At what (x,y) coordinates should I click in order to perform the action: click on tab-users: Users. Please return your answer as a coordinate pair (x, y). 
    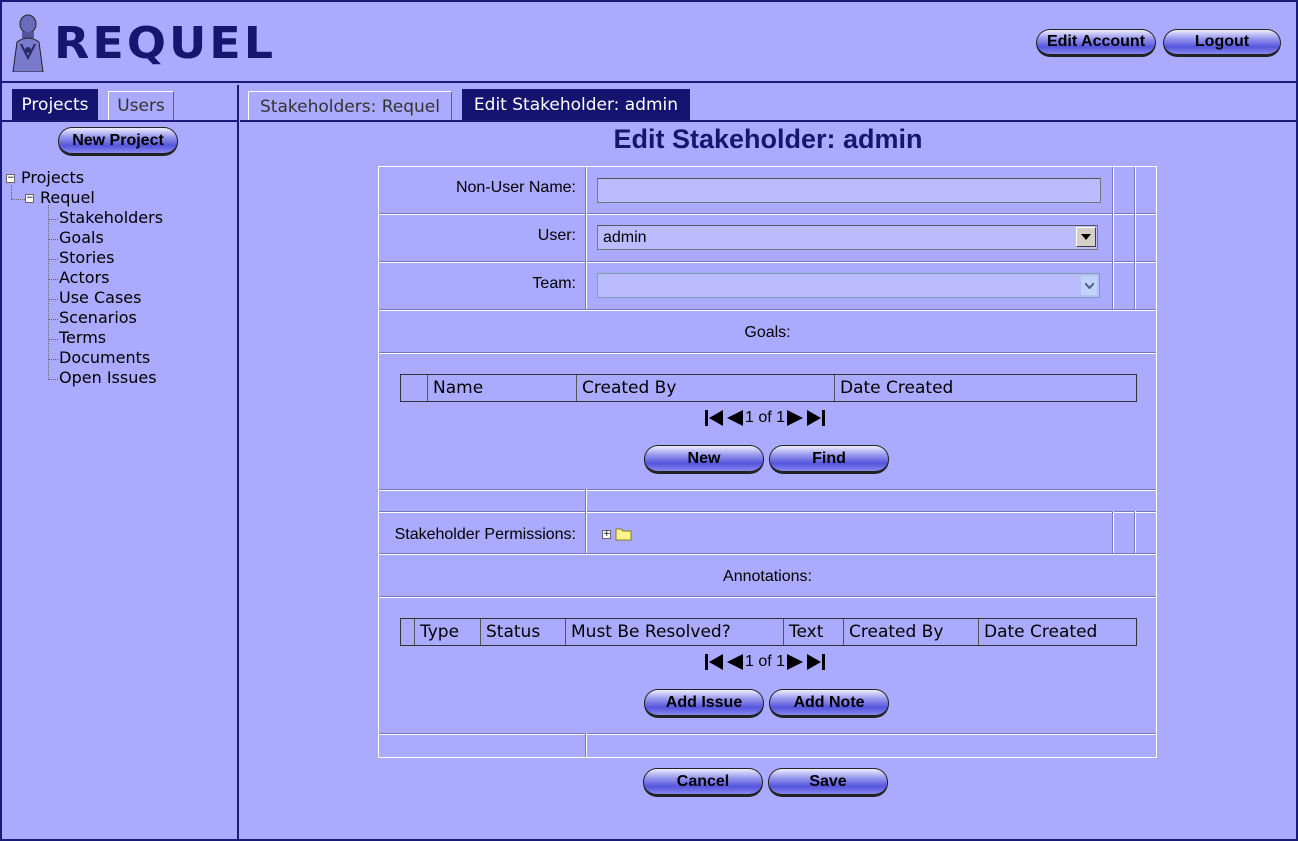
    Looking at the image, I should click on (141, 105).